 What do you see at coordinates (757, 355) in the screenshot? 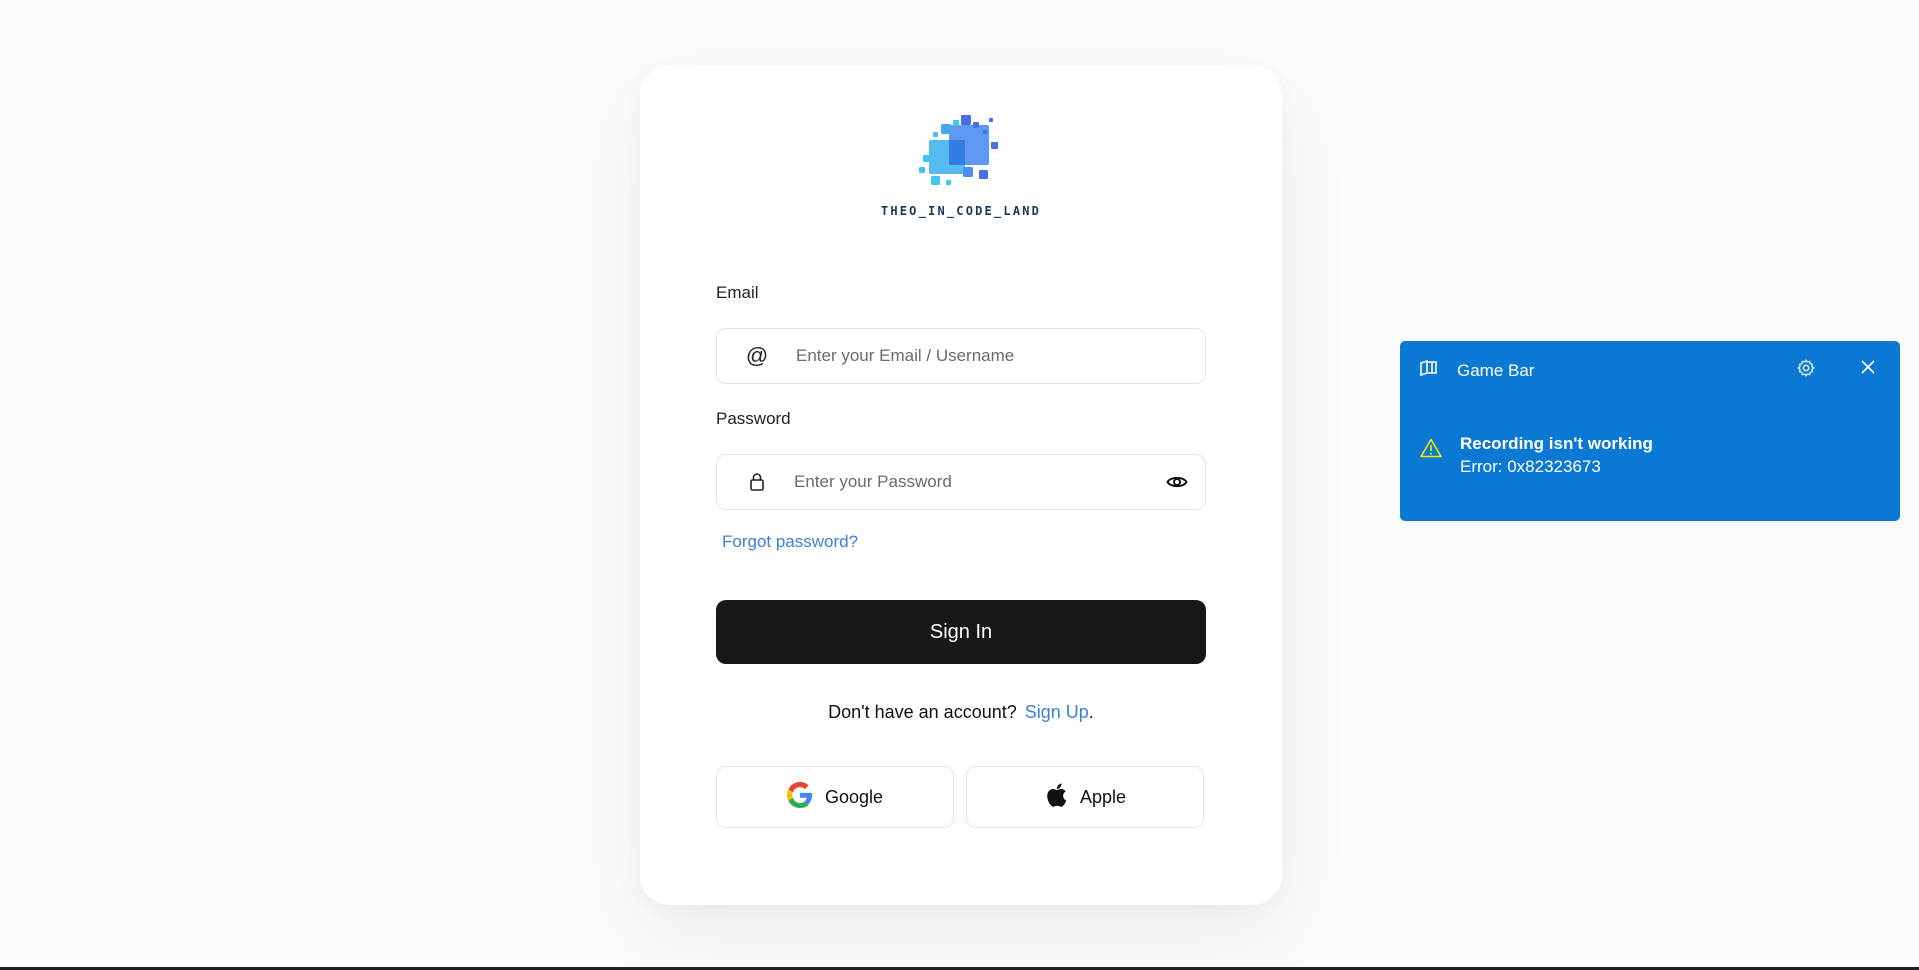
I see `at-sign-icon: @` at bounding box center [757, 355].